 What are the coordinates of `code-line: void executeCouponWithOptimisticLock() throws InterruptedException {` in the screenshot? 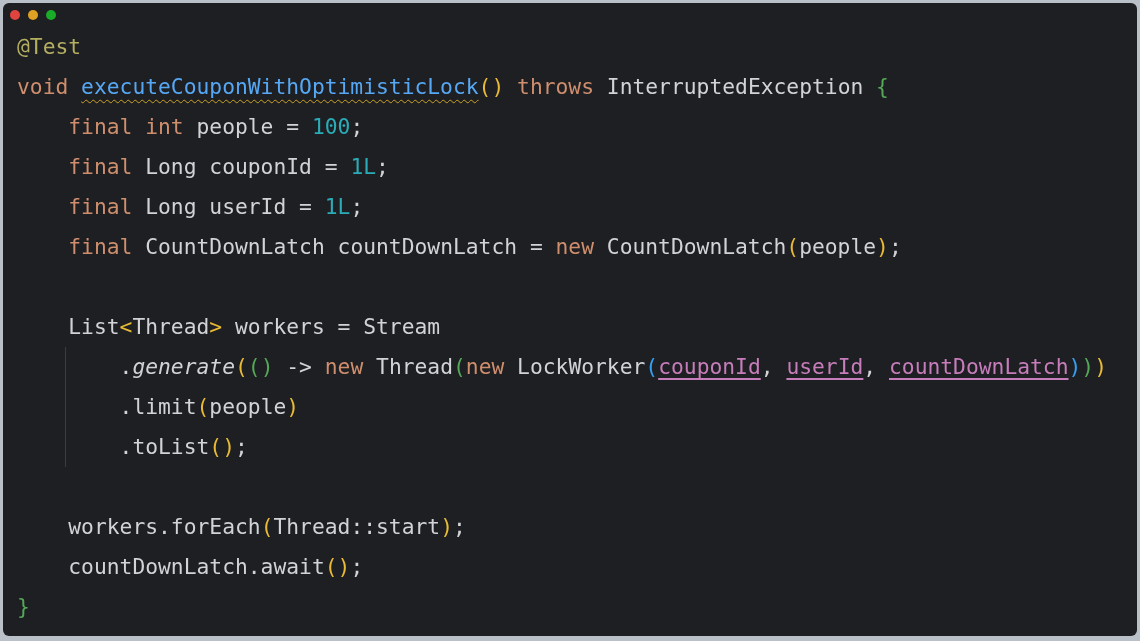 It's located at (453, 86).